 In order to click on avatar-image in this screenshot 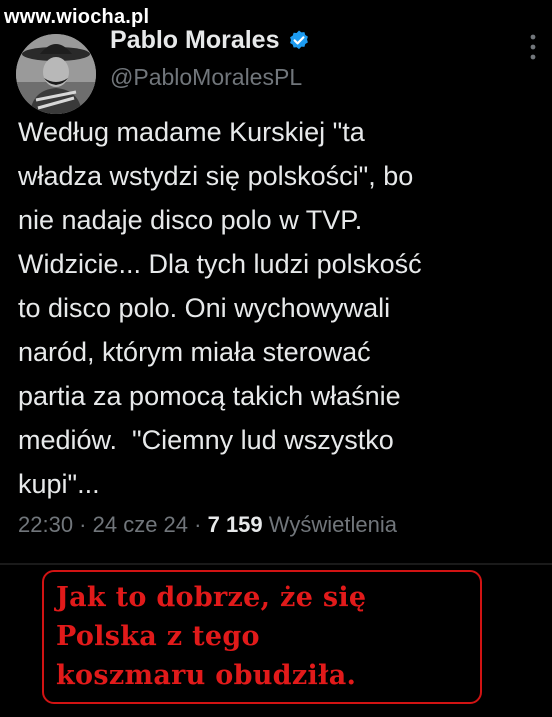, I will do `click(56, 74)`.